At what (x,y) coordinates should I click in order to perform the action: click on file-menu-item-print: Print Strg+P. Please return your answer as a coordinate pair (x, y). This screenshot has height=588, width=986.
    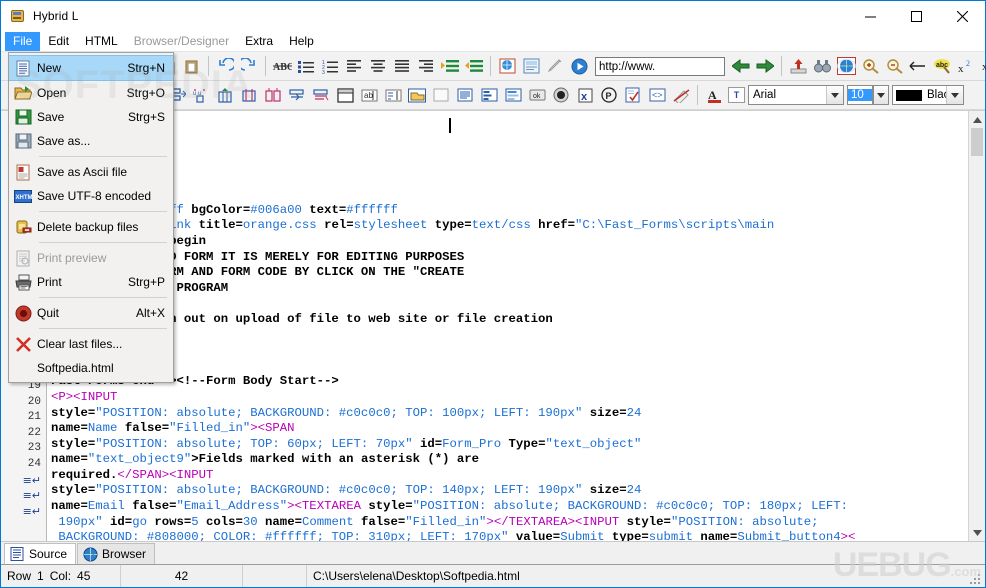
    Looking at the image, I should click on (91, 282).